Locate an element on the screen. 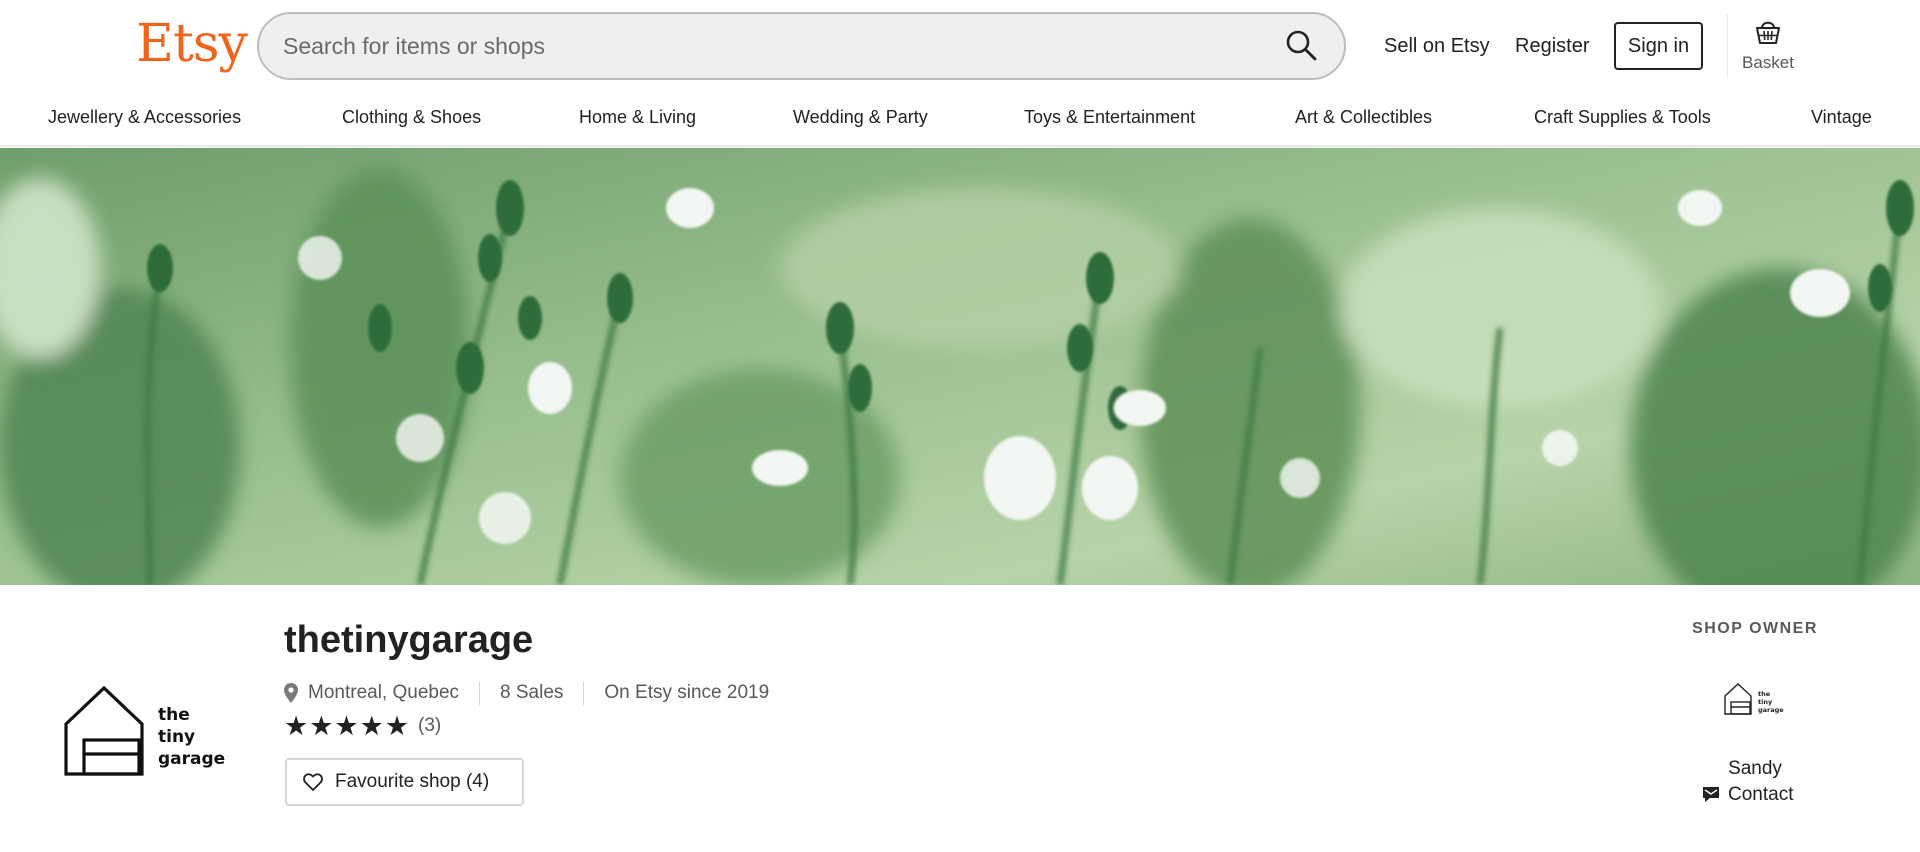  favourite-shop-label: Favourite shop (4) is located at coordinates (412, 781).